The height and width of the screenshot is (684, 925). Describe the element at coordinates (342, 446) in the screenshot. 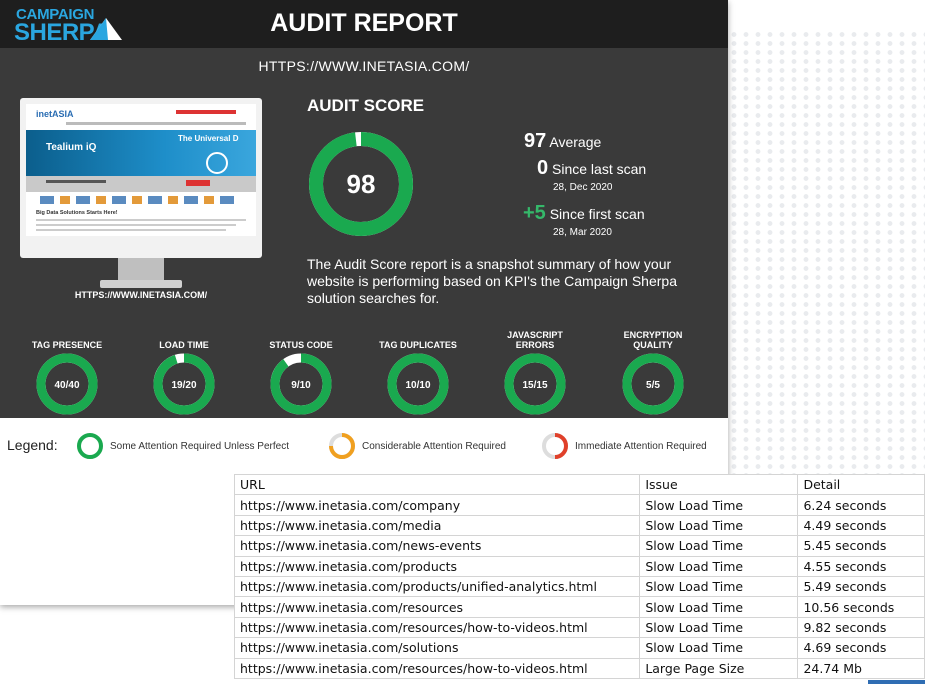

I see `orange-ring-icon` at that location.